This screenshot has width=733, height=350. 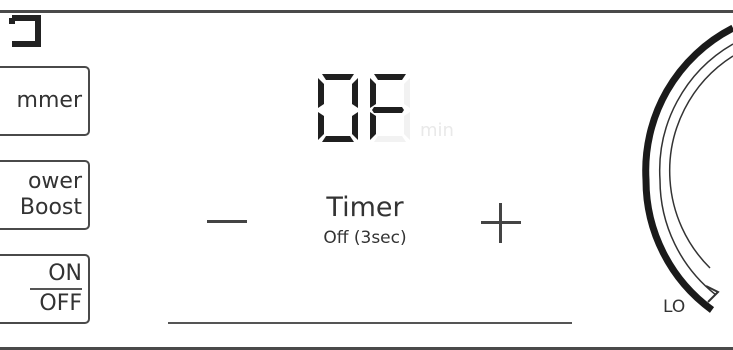 I want to click on plus-icon, so click(x=501, y=223).